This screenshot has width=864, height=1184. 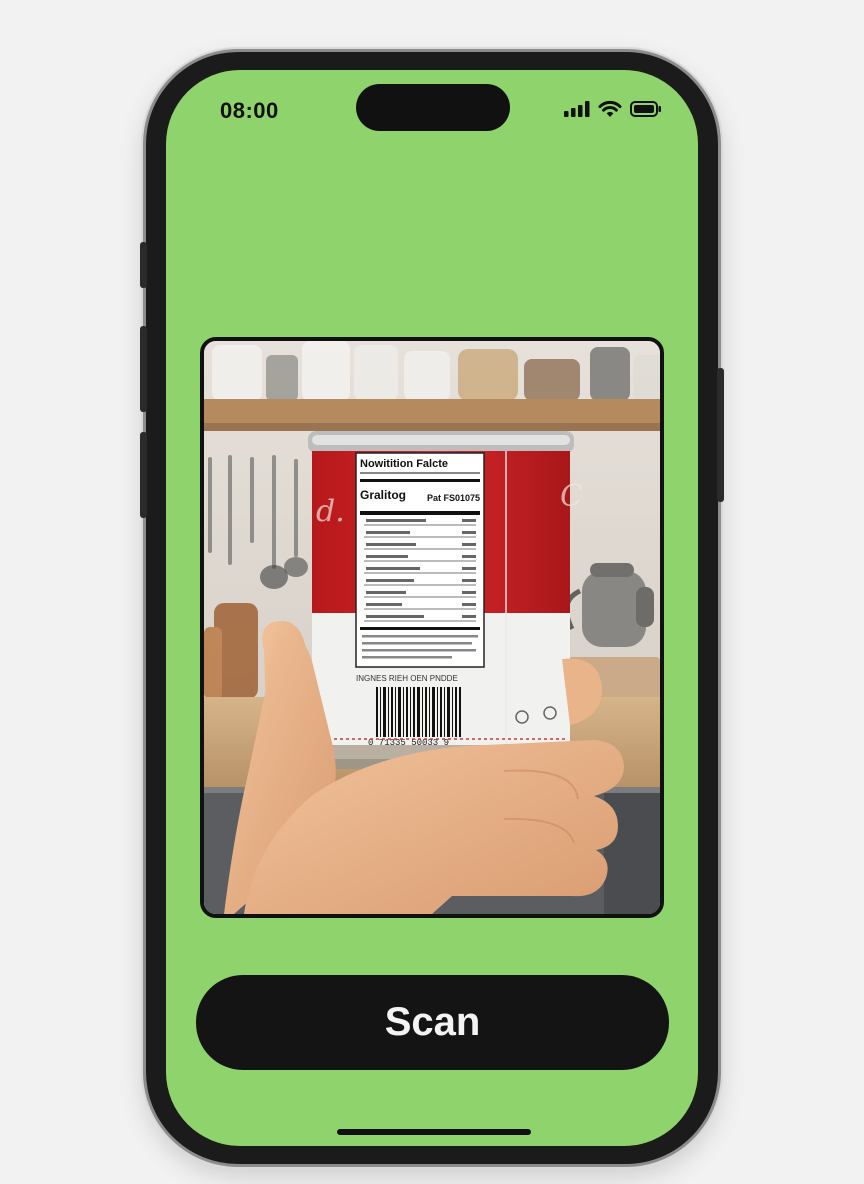 I want to click on svg-text: d., so click(x=330, y=511).